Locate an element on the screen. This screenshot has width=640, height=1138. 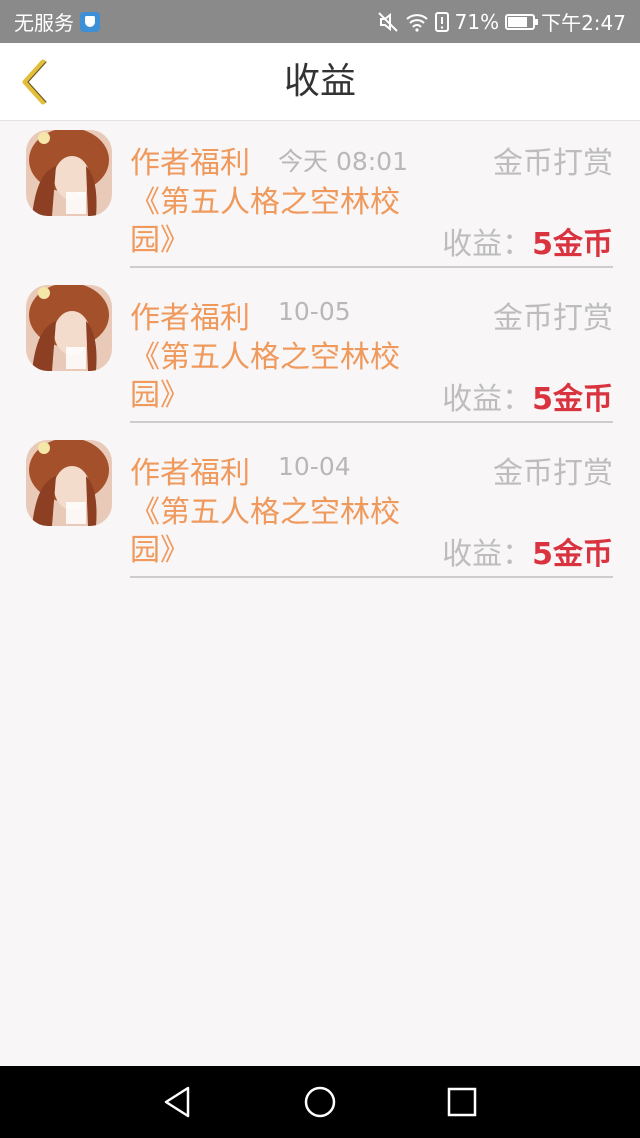
chevron-left-icon is located at coordinates (34, 82).